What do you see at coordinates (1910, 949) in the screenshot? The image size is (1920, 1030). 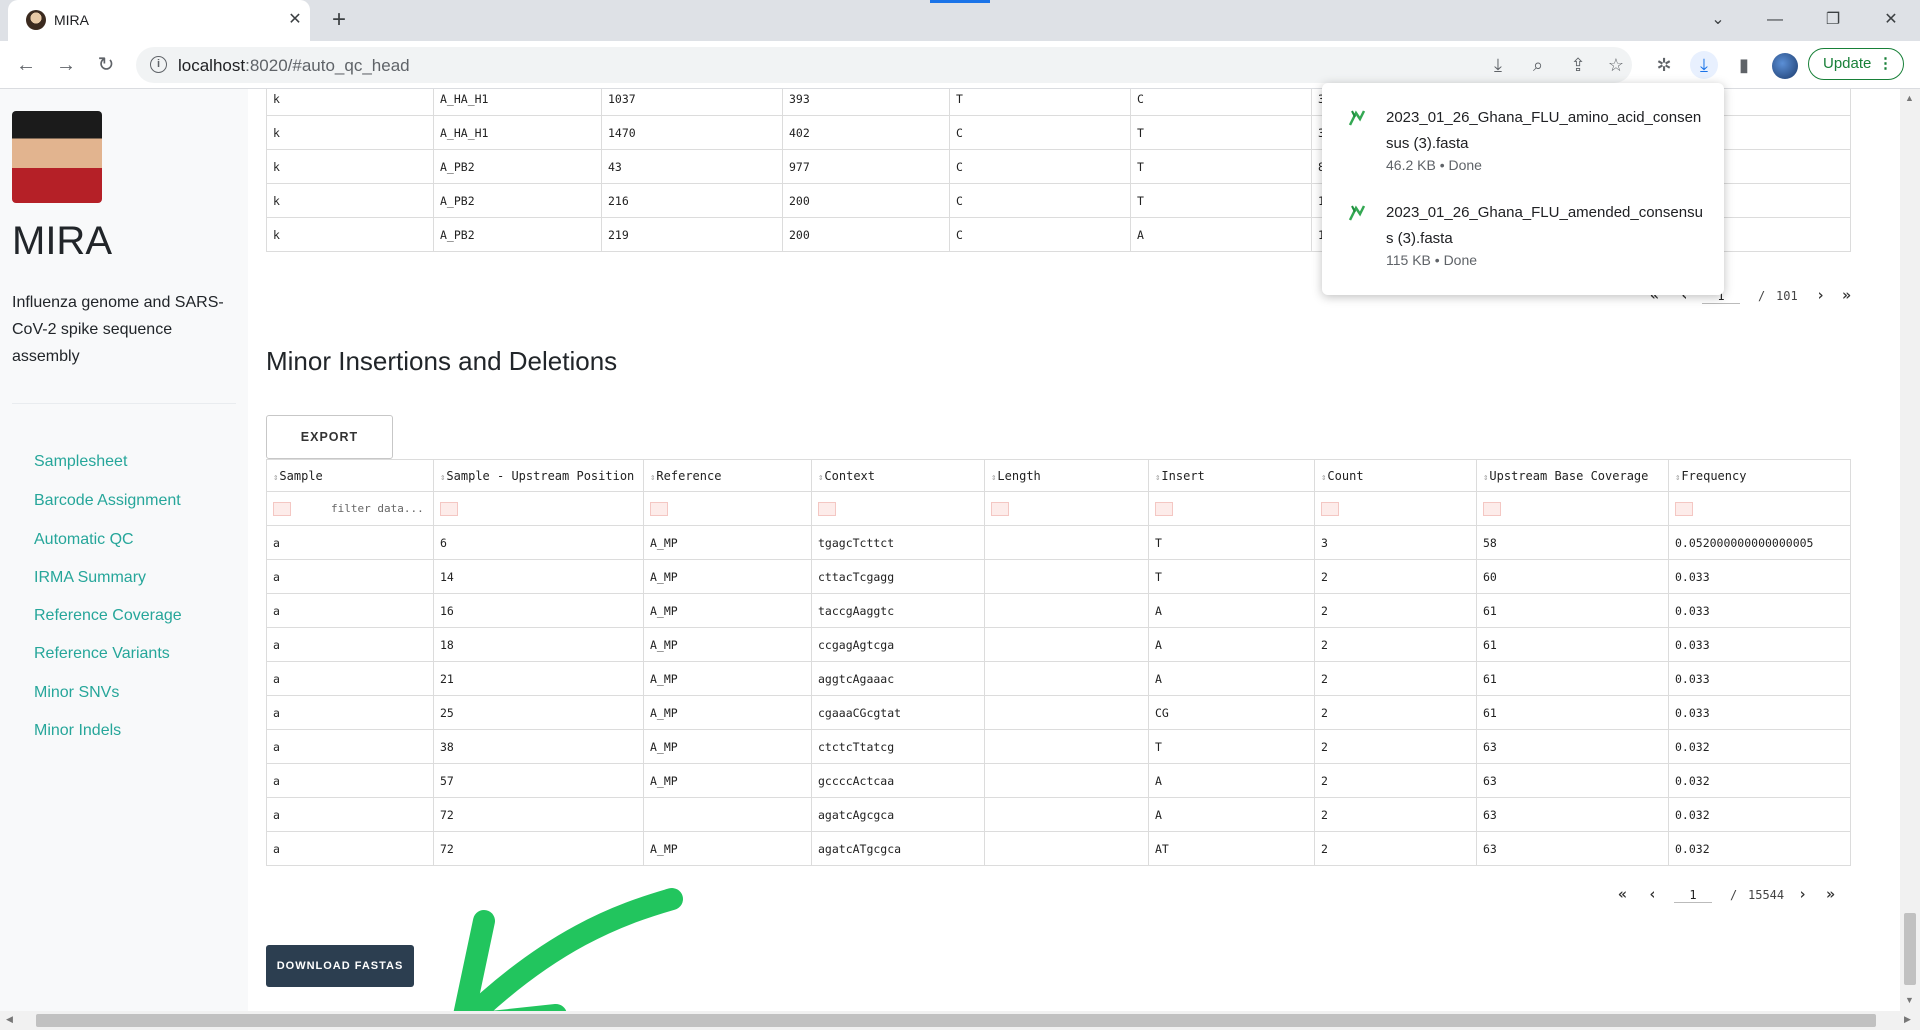 I see `vertical-scroll-thumb` at bounding box center [1910, 949].